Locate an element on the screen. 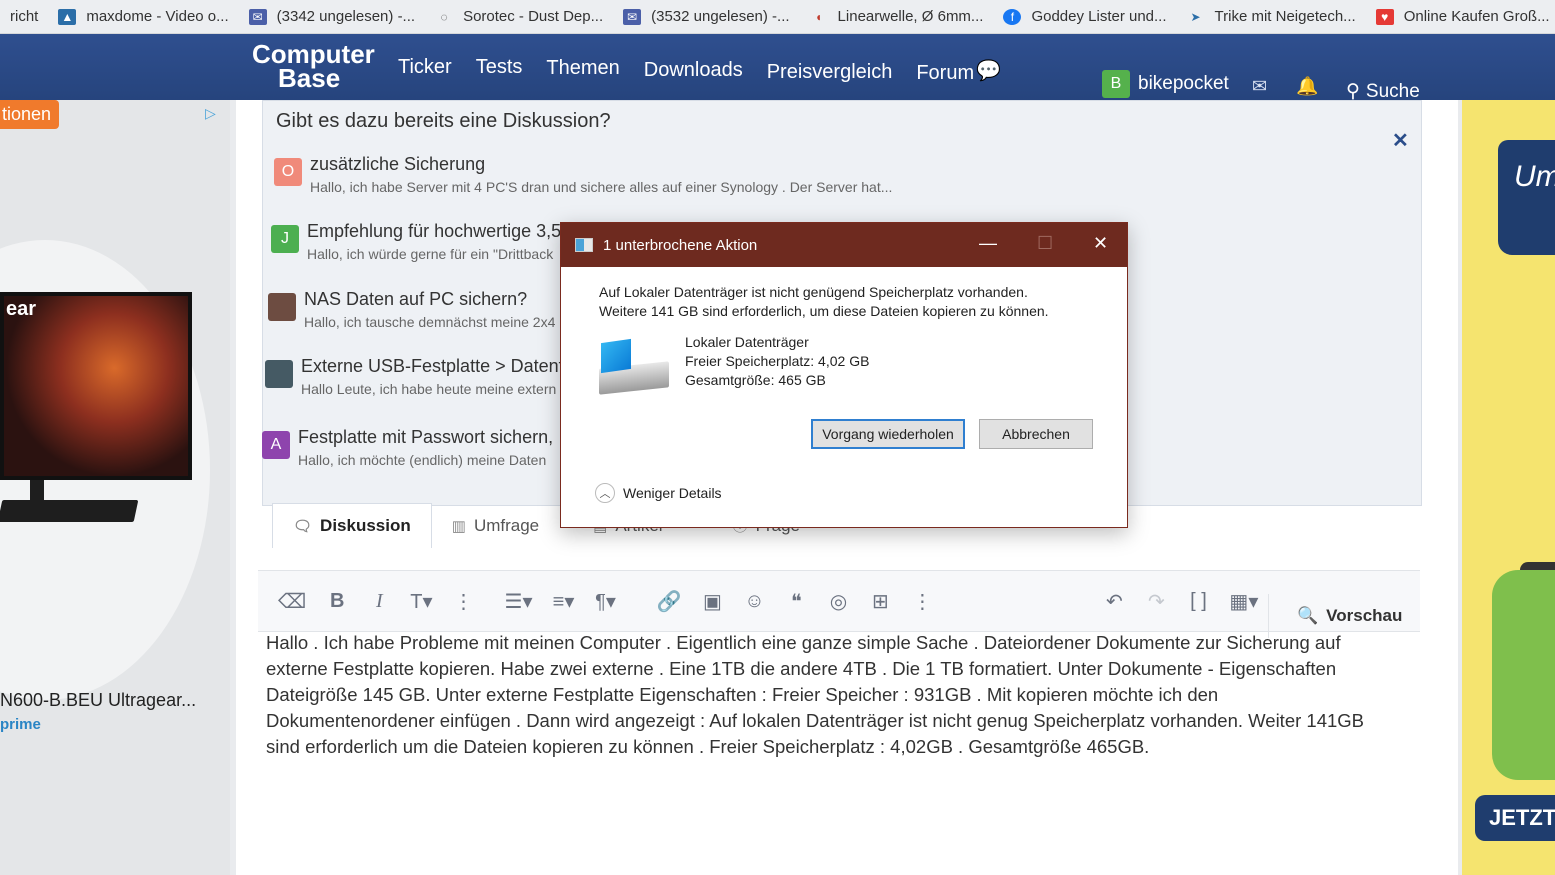 The image size is (1555, 875). nav-ticker: Ticker is located at coordinates (425, 70).